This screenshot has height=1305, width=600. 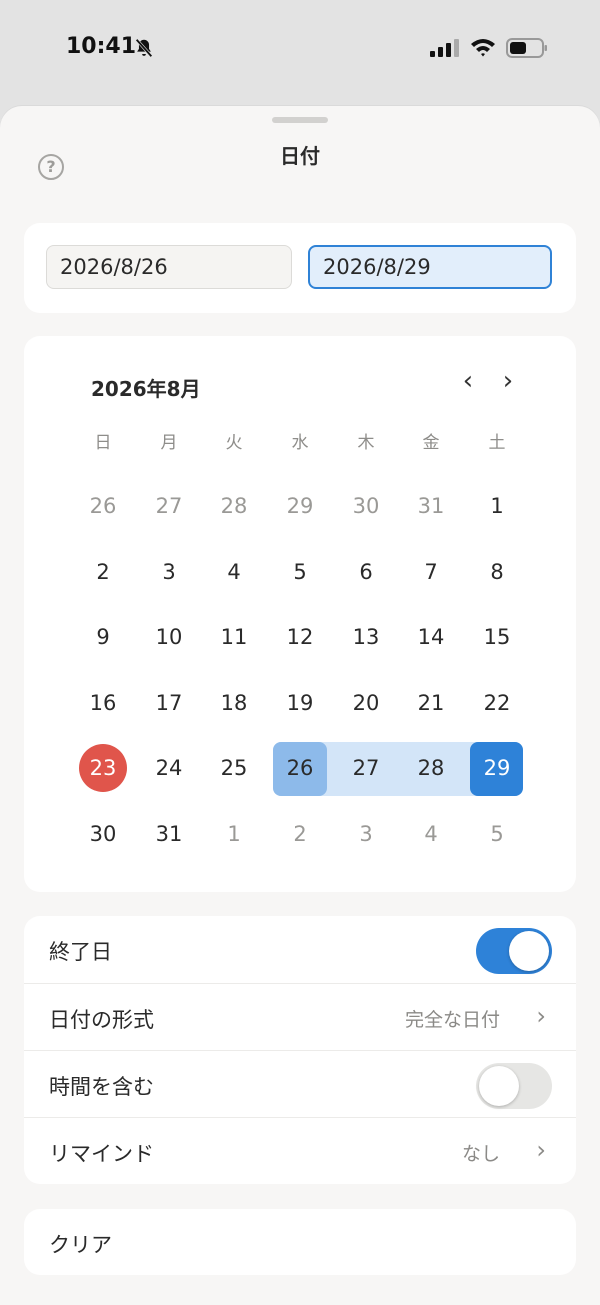 I want to click on calendar-day: 16, so click(x=103, y=703).